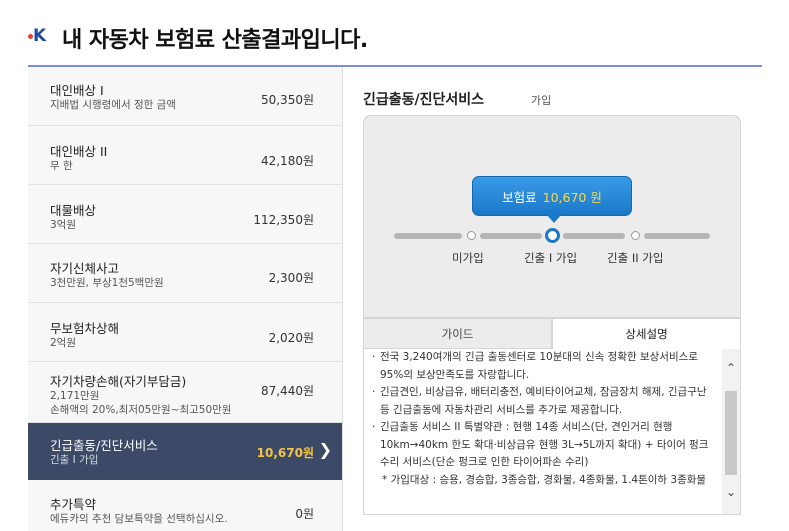  Describe the element at coordinates (61, 166) in the screenshot. I see `coverage-sub: 무 한` at that location.